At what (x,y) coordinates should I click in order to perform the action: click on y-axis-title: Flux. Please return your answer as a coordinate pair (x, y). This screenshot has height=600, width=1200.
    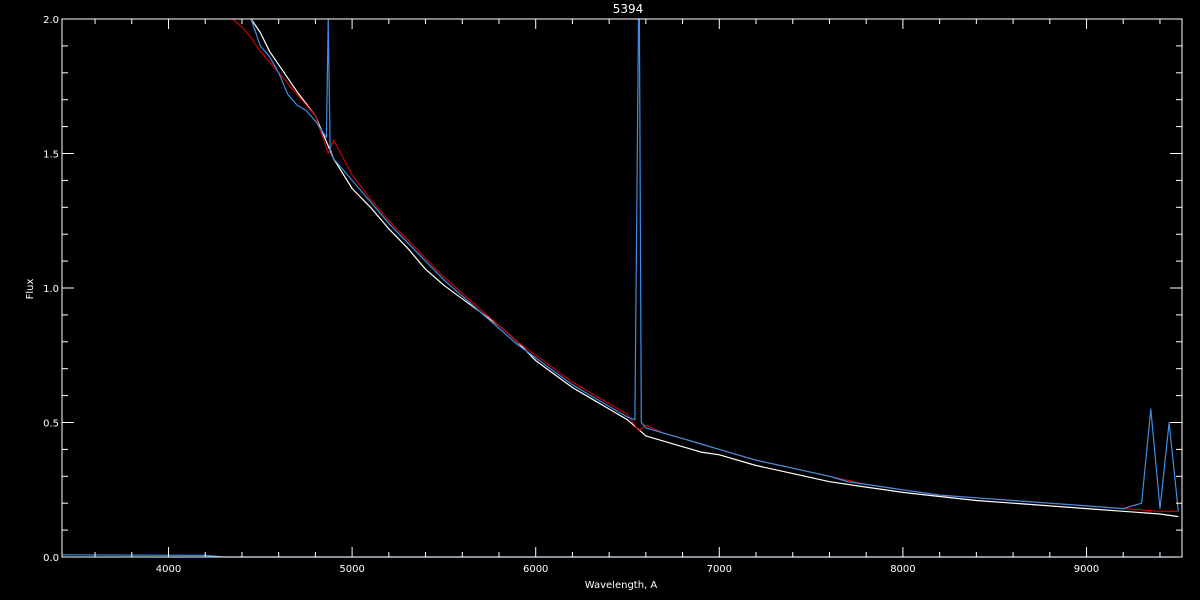
    Looking at the image, I should click on (30, 289).